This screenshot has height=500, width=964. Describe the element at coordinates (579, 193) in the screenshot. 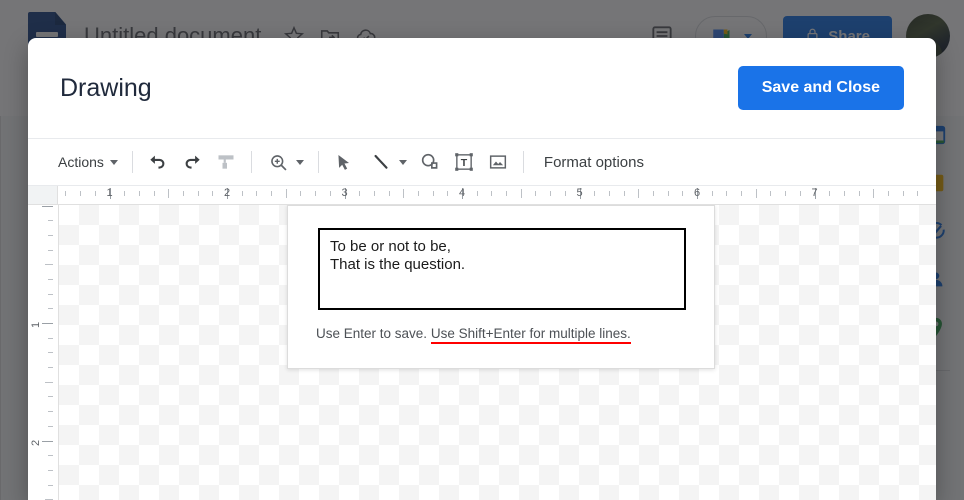

I see `ruler-label: 5` at that location.